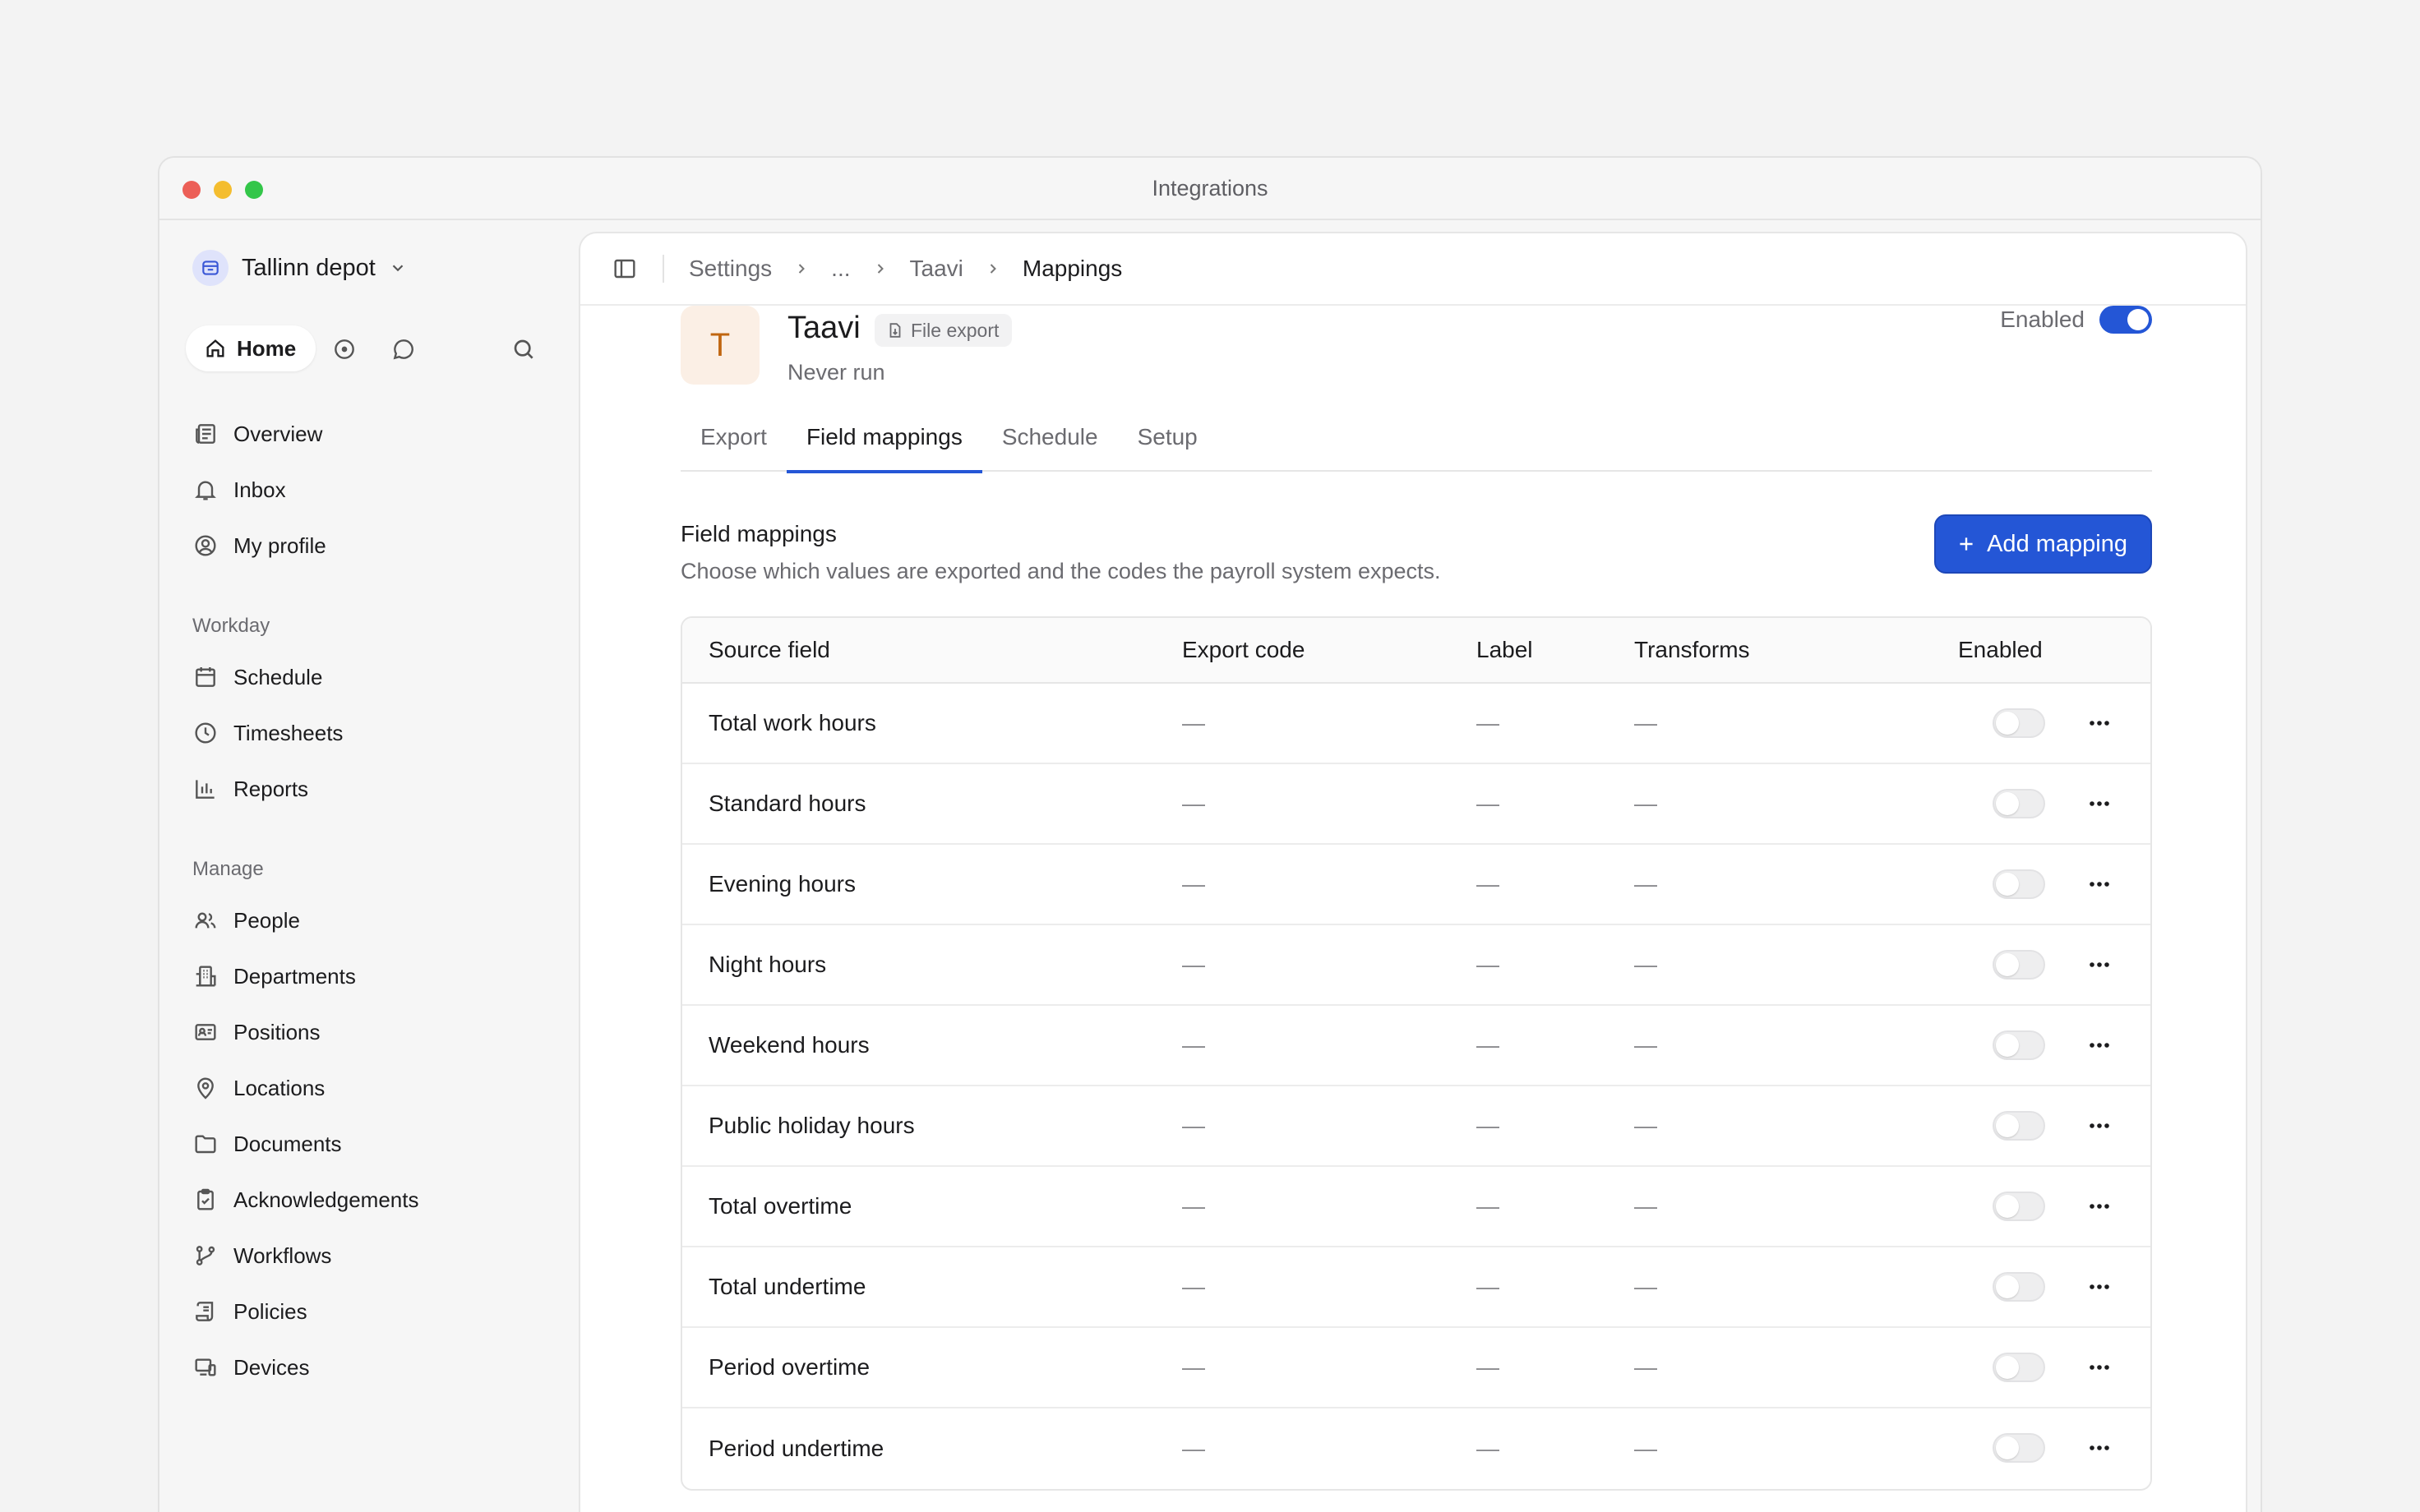 The width and height of the screenshot is (2420, 1512). I want to click on sidebar-item-positions: Positions, so click(373, 1032).